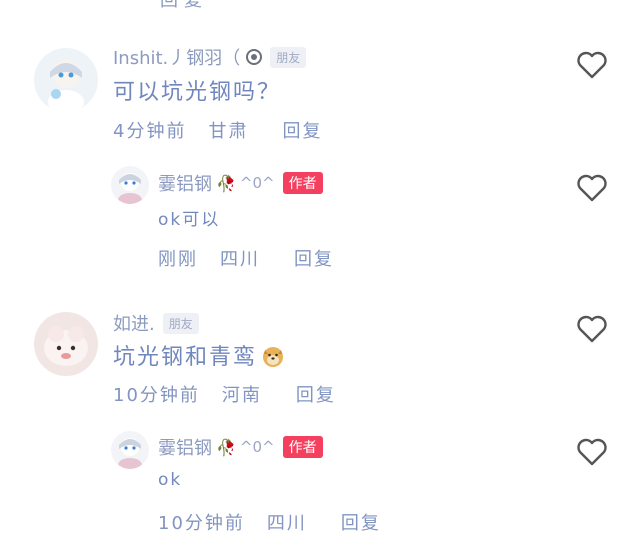  Describe the element at coordinates (156, 395) in the screenshot. I see `comment-time: 10分钟前` at that location.